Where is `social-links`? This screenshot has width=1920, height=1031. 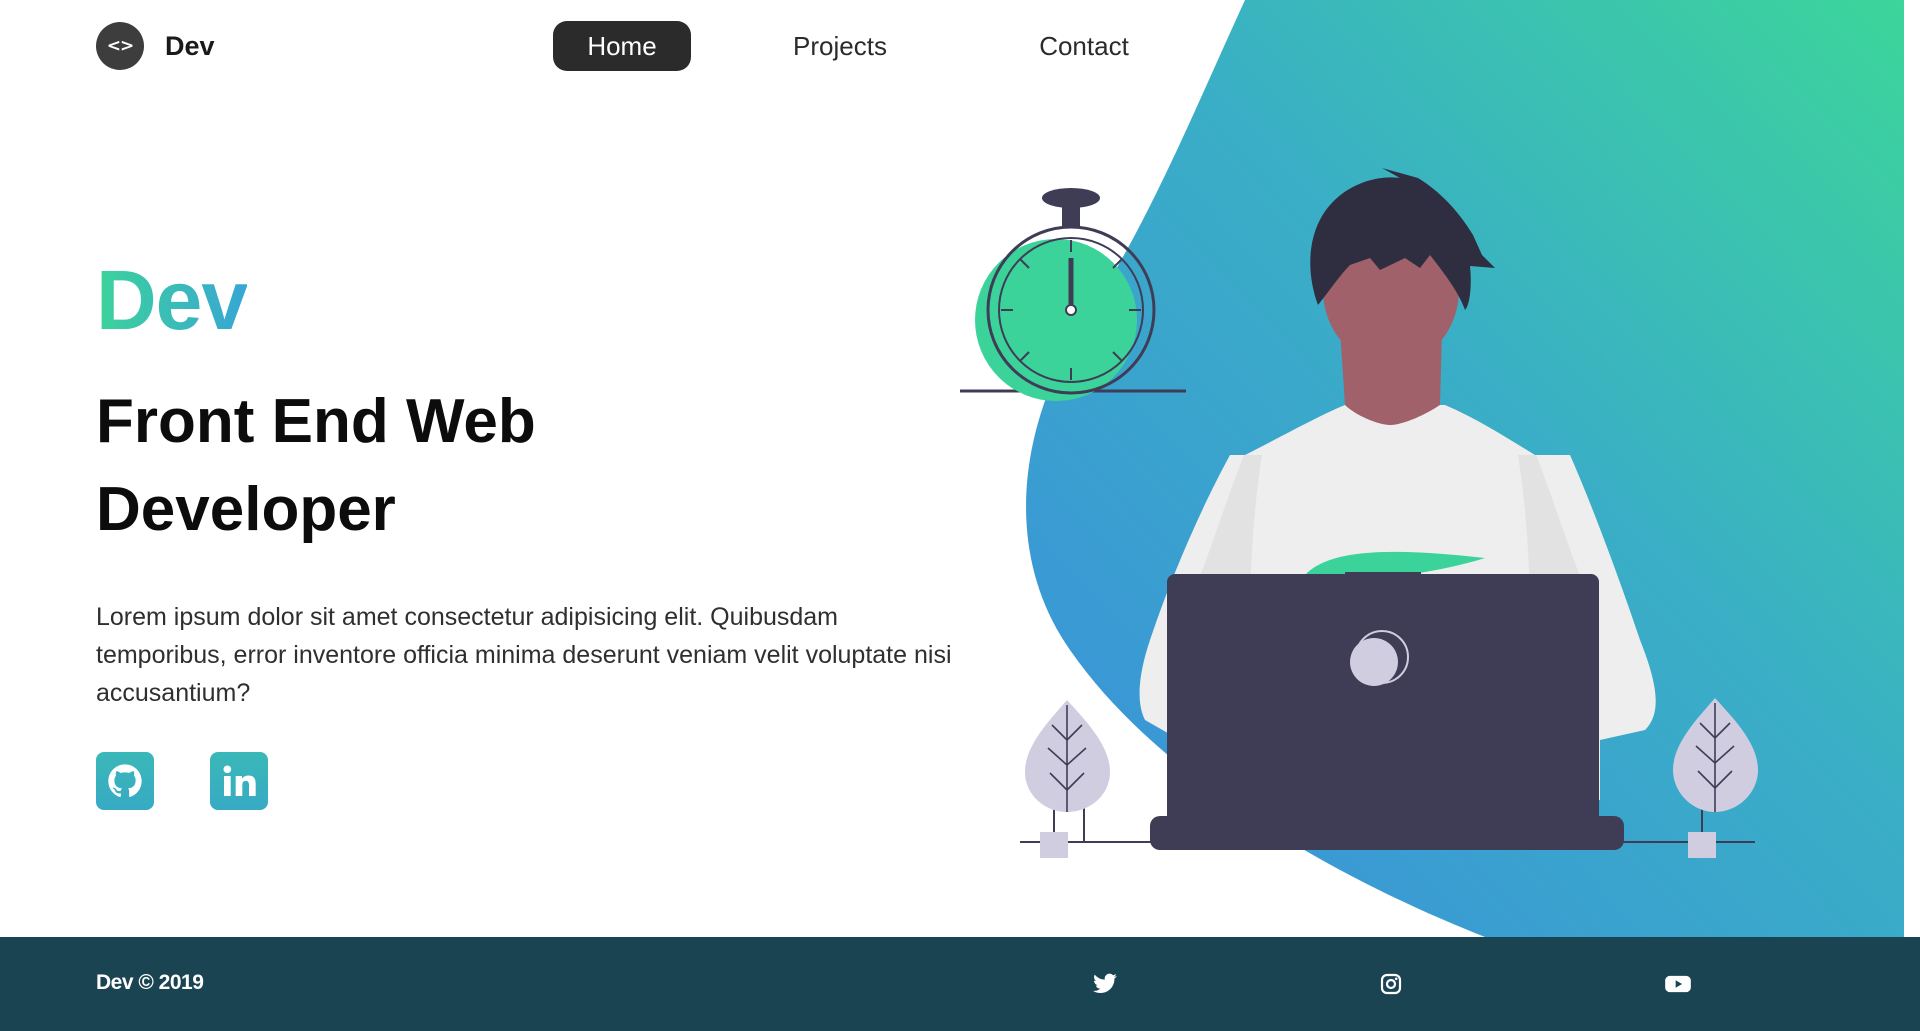
social-links is located at coordinates (536, 781).